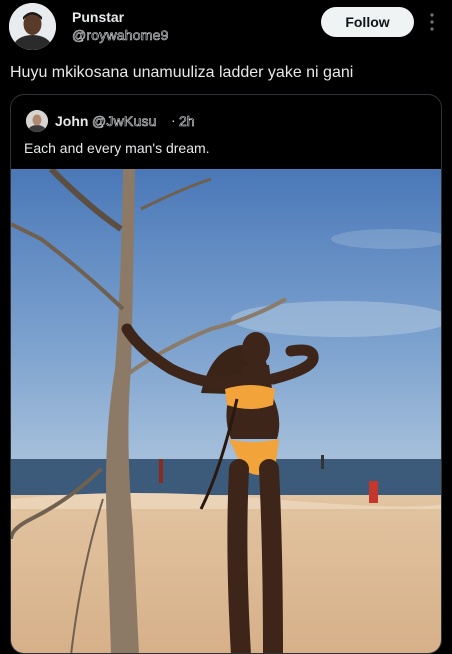  Describe the element at coordinates (226, 26) in the screenshot. I see `tweet-header: Punstar @roywahome9 Follow` at that location.